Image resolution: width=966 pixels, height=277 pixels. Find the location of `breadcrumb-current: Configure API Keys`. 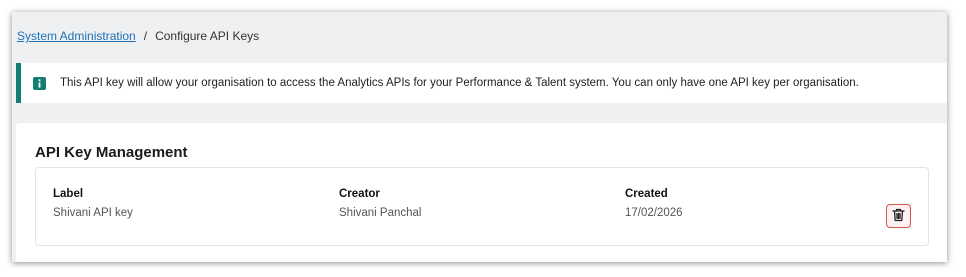

breadcrumb-current: Configure API Keys is located at coordinates (207, 36).